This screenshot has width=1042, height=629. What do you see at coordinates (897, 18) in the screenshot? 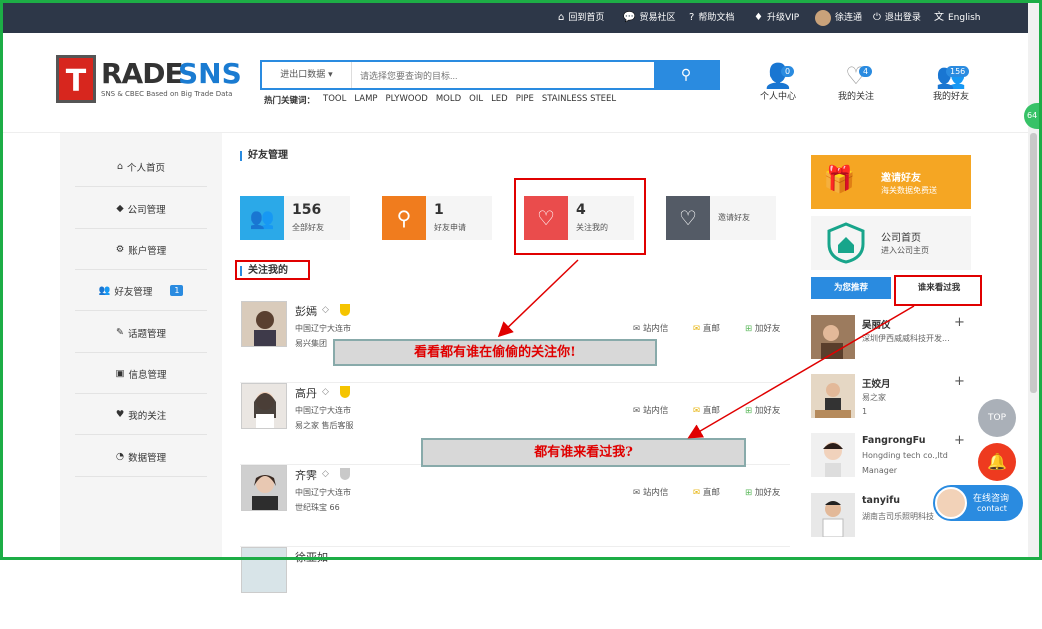
I see `logout-link: ⏻ 退出登录` at bounding box center [897, 18].